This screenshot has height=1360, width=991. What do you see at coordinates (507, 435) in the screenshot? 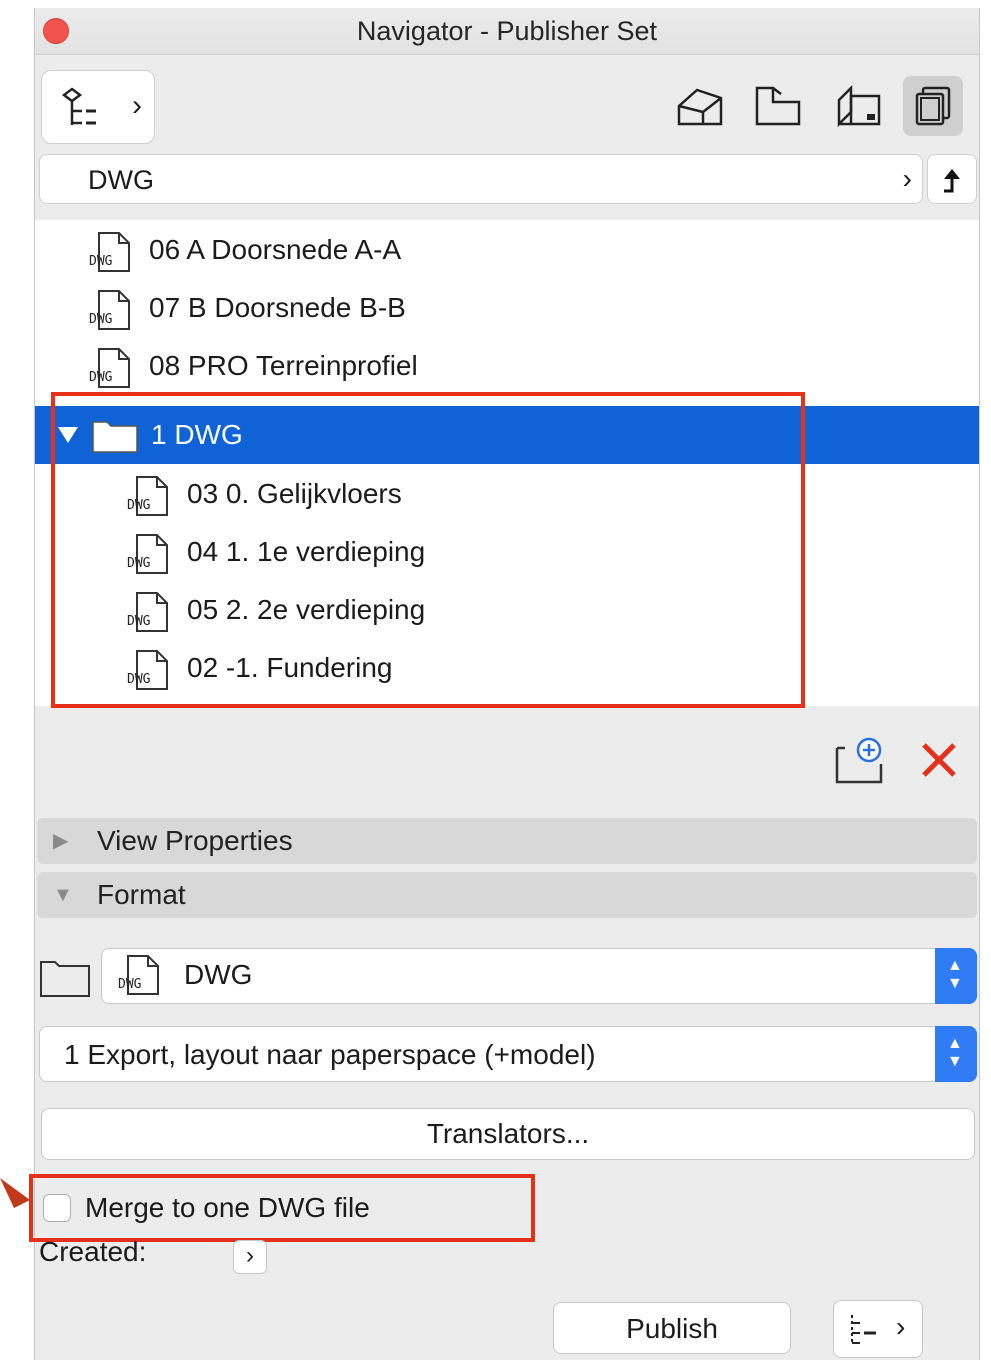
I see `tree-folder-selected: 1 DWG` at bounding box center [507, 435].